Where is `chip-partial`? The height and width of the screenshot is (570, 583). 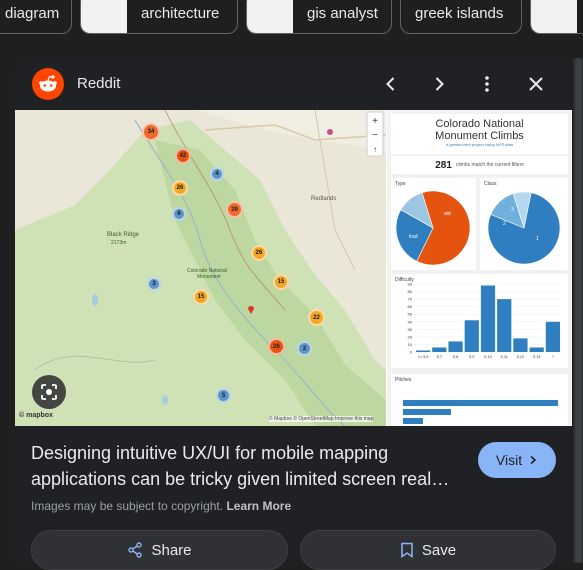
chip-partial is located at coordinates (556, 17).